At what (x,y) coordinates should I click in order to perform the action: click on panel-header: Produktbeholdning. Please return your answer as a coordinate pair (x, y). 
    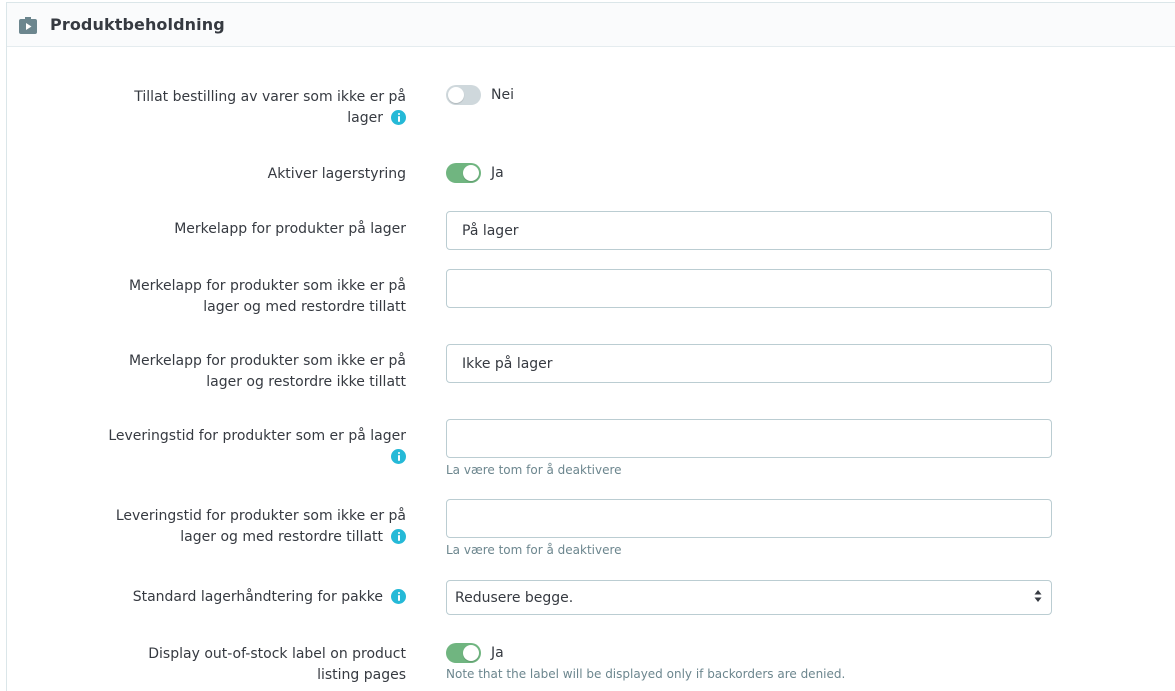
    Looking at the image, I should click on (591, 25).